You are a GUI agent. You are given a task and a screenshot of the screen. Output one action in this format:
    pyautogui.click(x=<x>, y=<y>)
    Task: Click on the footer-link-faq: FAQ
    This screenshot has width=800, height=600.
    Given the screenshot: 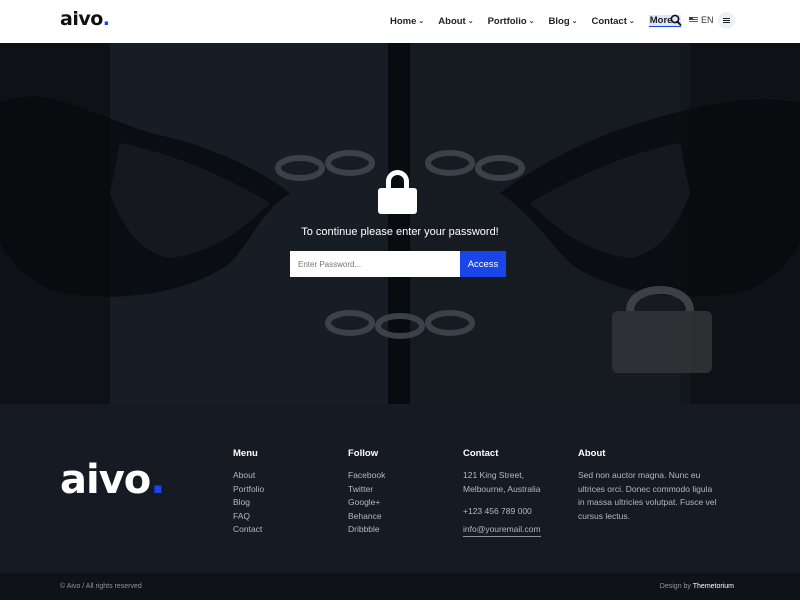 What is the action you would take?
    pyautogui.click(x=248, y=517)
    